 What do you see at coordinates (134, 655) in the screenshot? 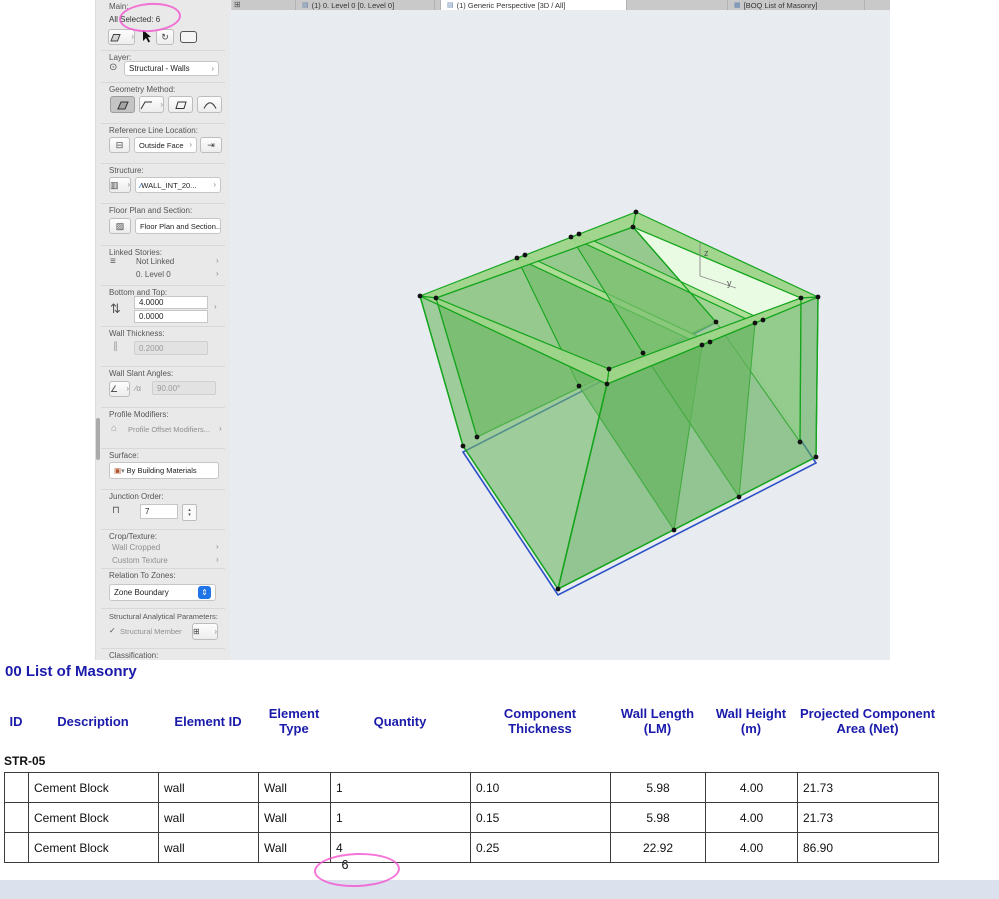
I see `classification-label: Classification:` at bounding box center [134, 655].